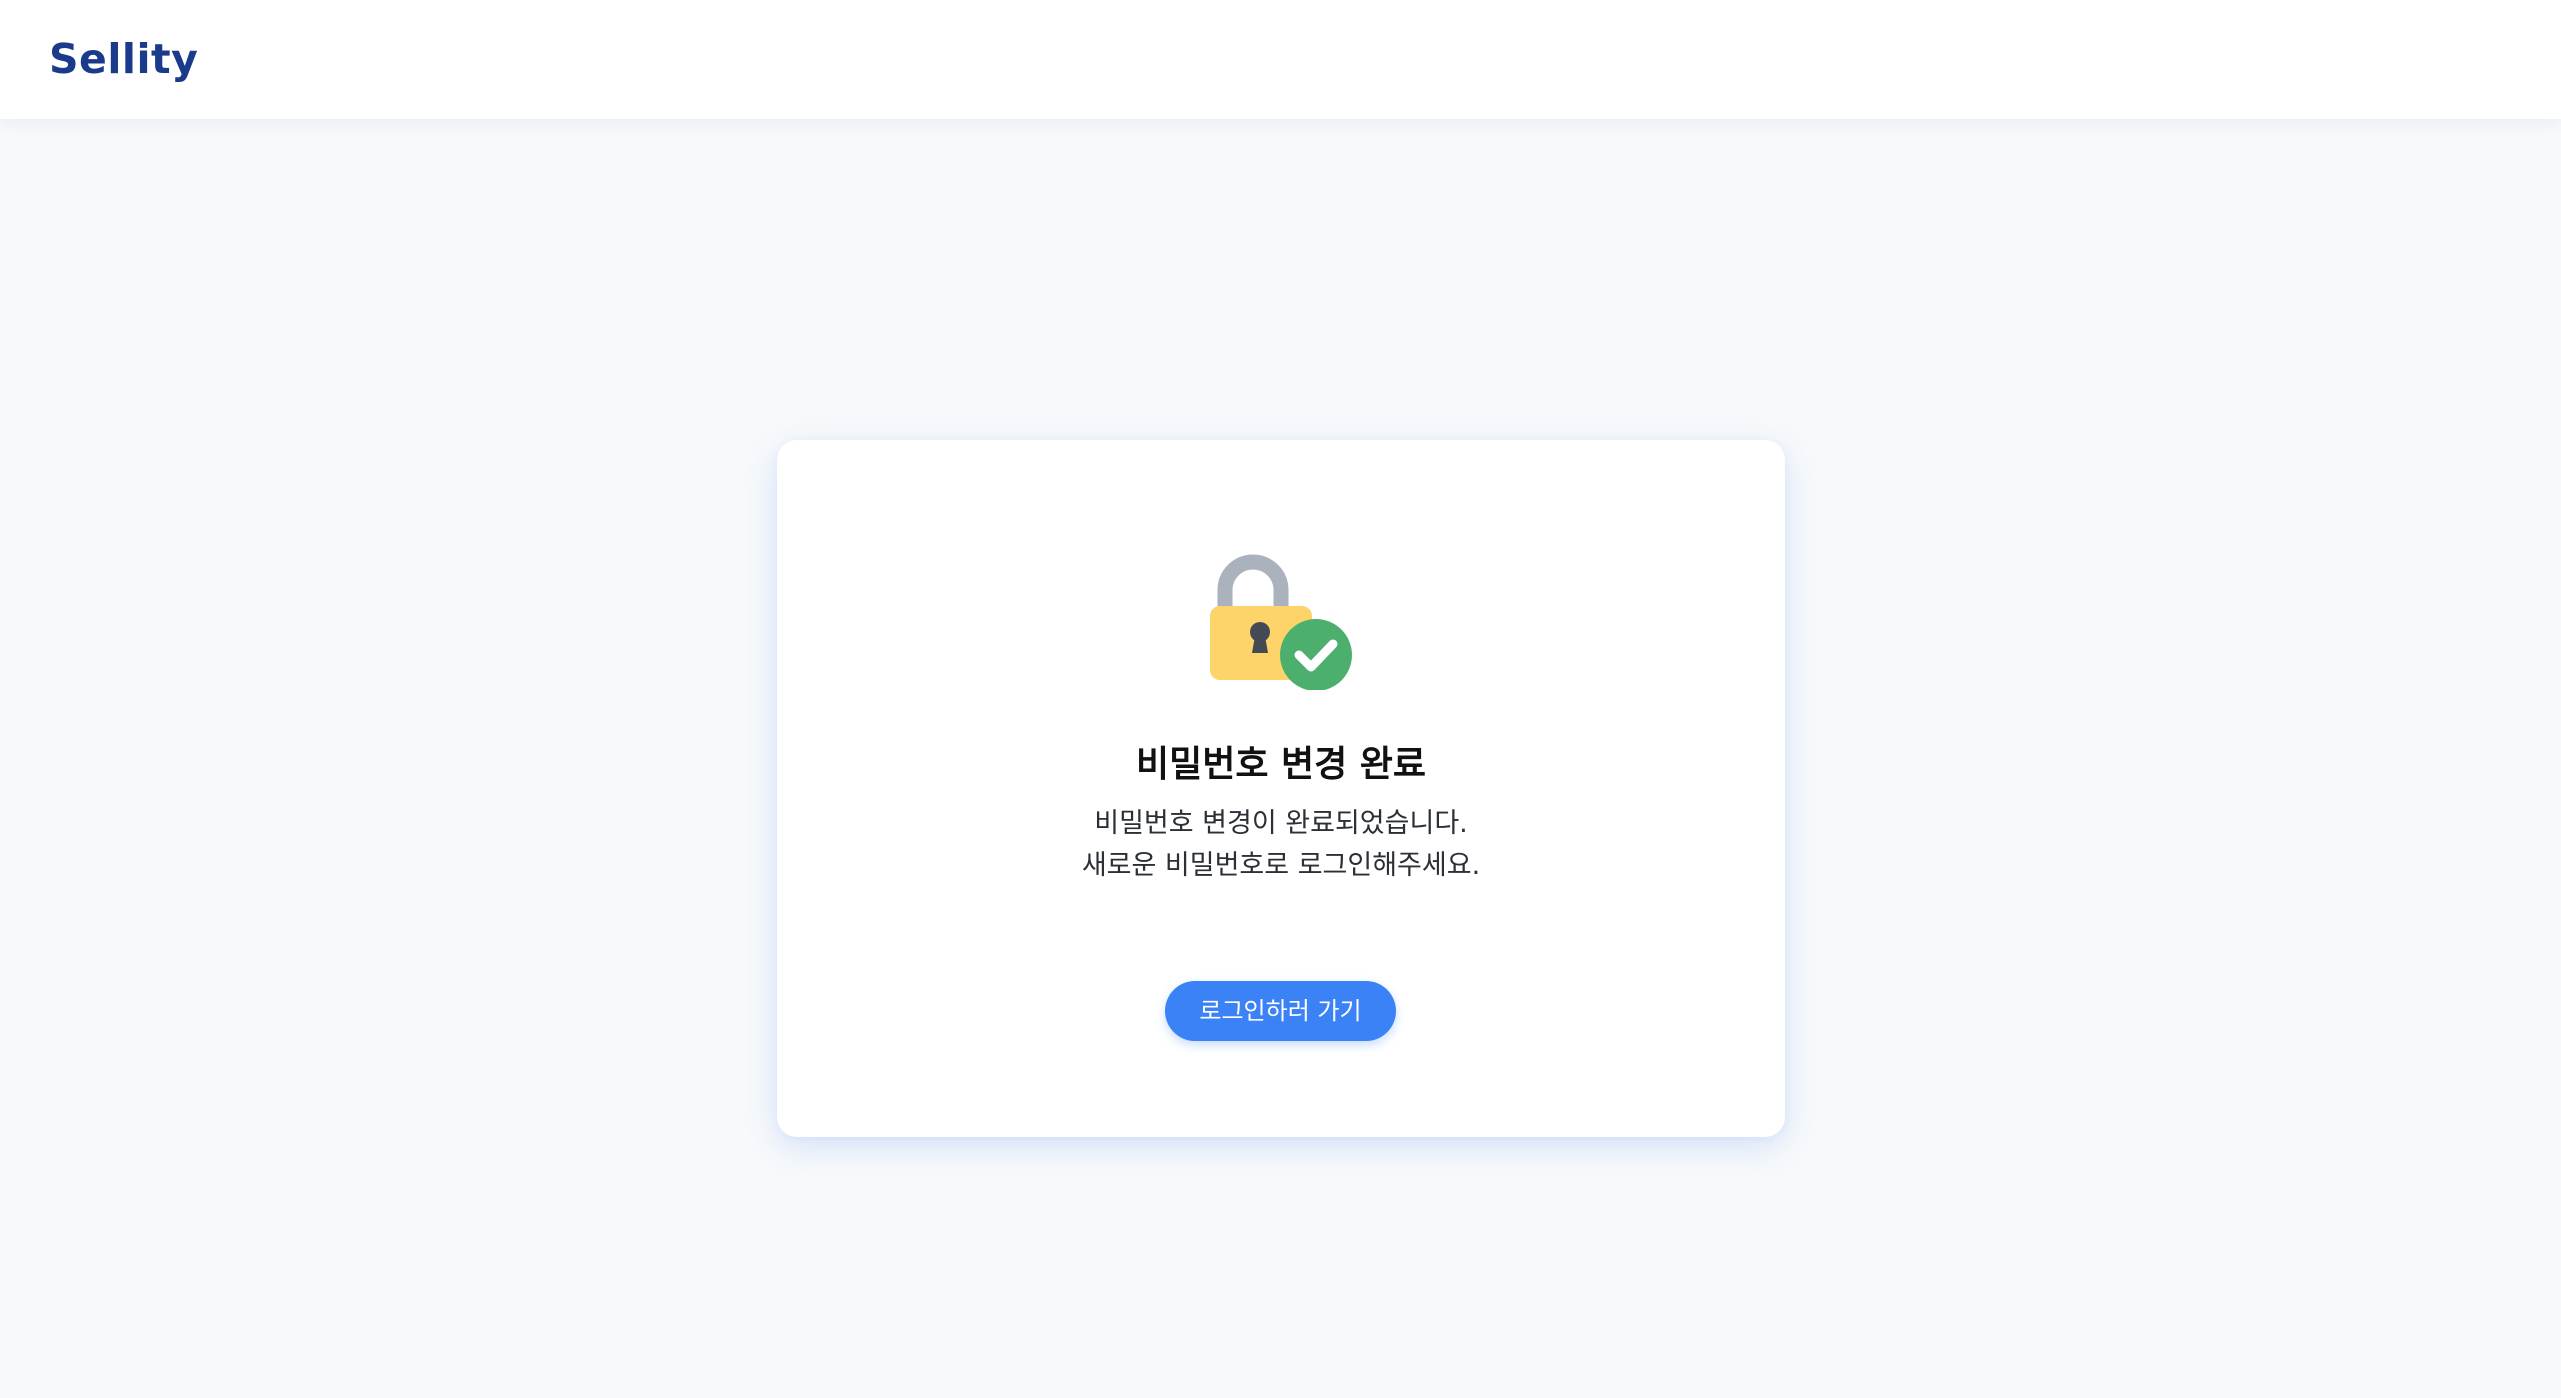 This screenshot has width=2561, height=1398. What do you see at coordinates (1280, 59) in the screenshot?
I see `top-header: Sellity` at bounding box center [1280, 59].